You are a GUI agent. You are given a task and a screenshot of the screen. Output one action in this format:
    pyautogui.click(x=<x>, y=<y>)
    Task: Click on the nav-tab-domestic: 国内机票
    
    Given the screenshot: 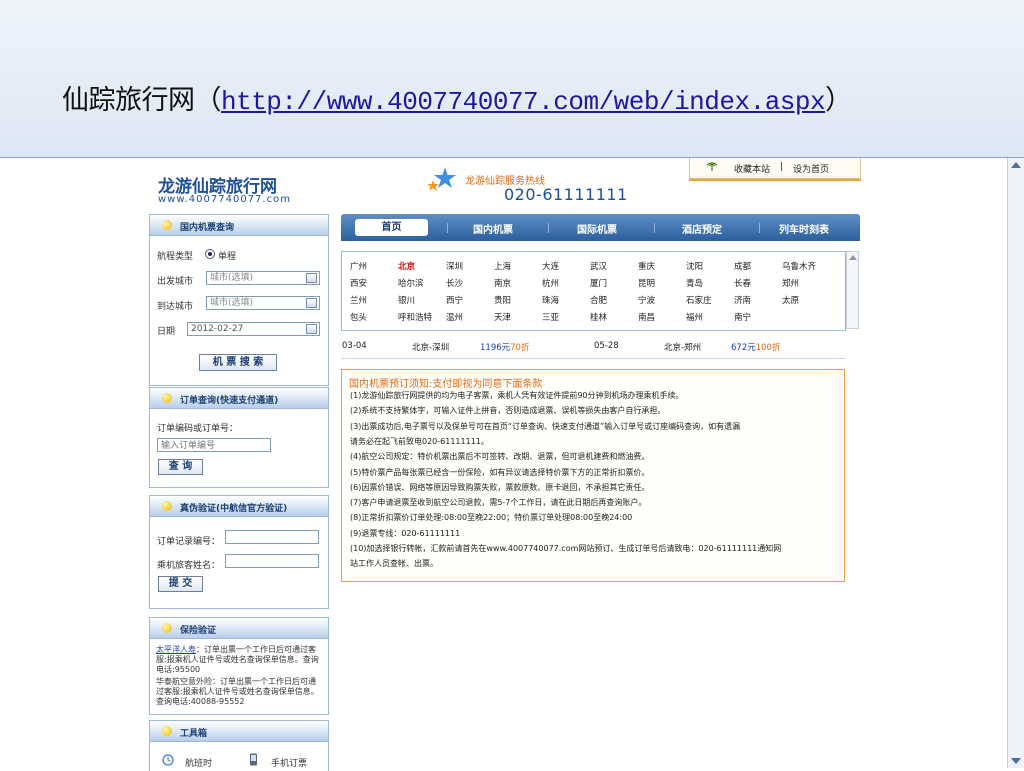 What is the action you would take?
    pyautogui.click(x=493, y=228)
    